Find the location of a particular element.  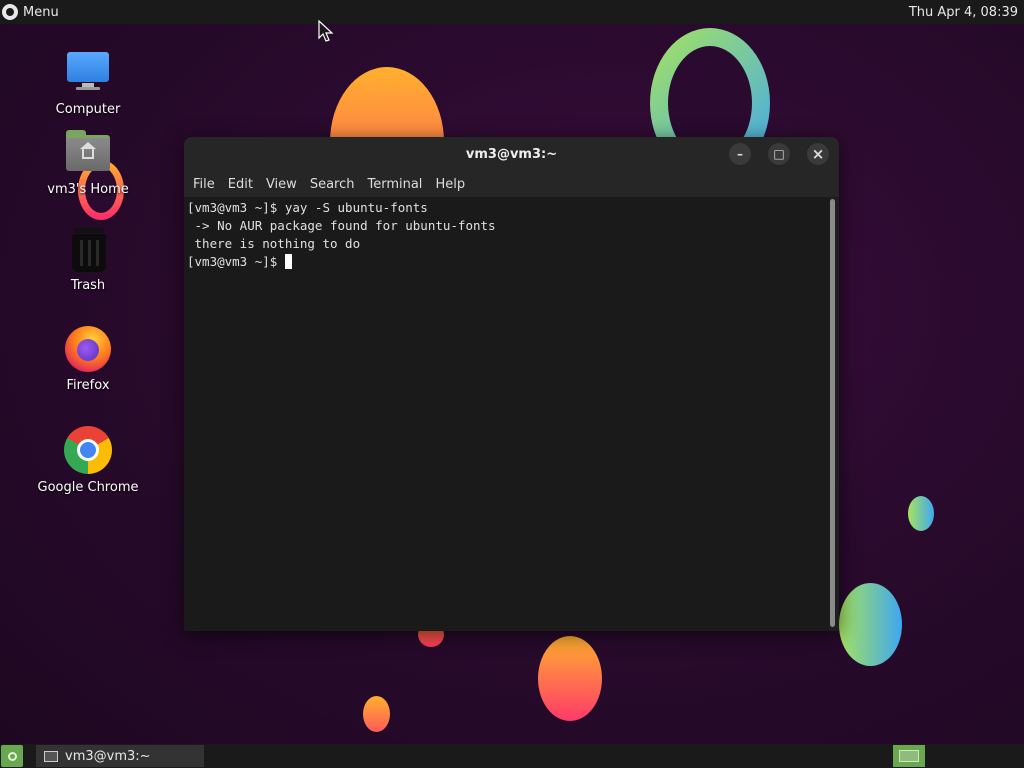

menu-edit: Edit is located at coordinates (240, 184).